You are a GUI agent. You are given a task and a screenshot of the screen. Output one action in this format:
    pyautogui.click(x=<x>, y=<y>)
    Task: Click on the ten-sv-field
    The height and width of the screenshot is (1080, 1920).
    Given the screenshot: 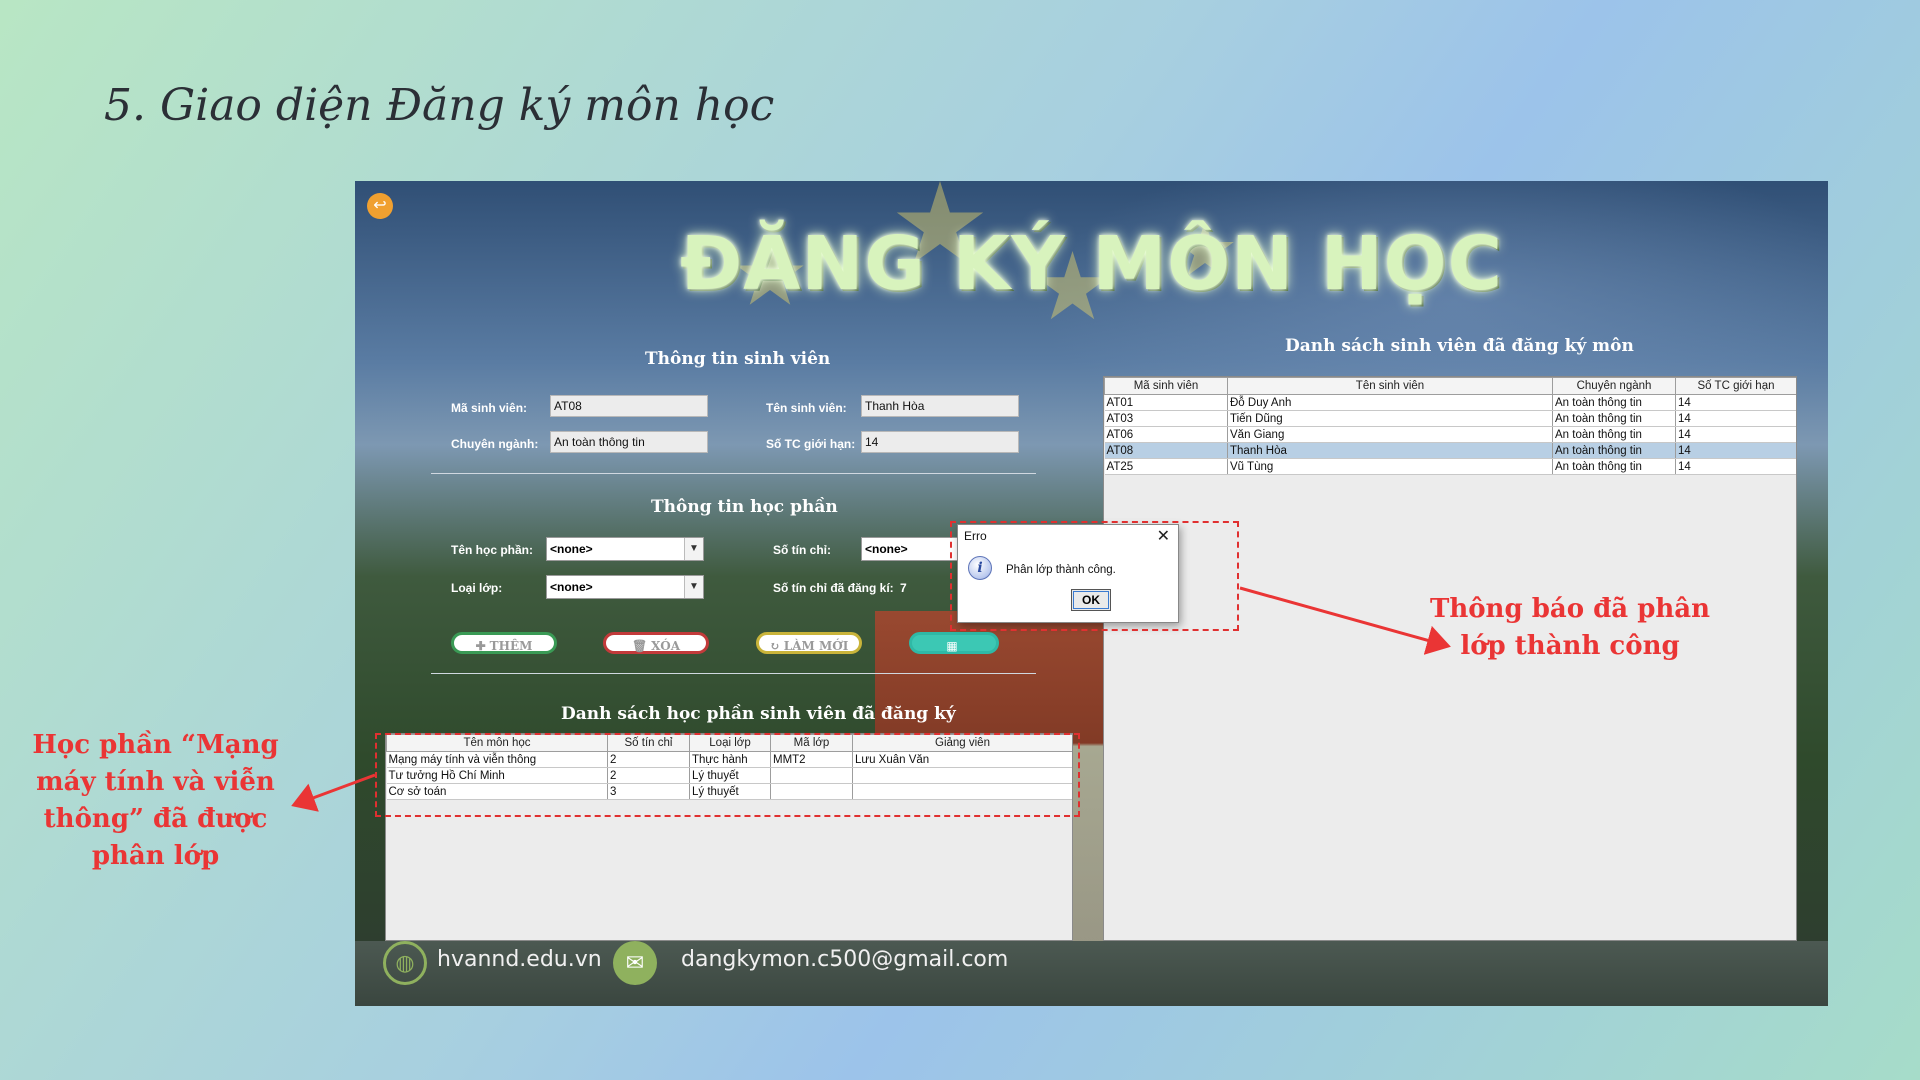 What is the action you would take?
    pyautogui.click(x=940, y=406)
    